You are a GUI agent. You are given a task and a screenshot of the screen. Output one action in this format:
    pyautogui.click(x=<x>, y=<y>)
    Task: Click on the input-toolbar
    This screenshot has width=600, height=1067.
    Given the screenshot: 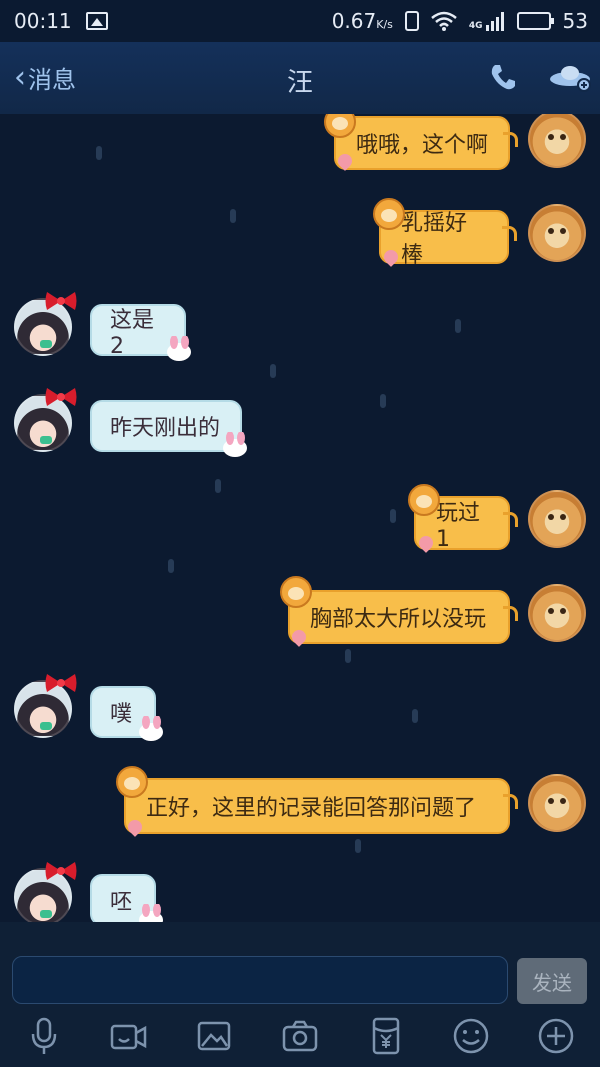 What is the action you would take?
    pyautogui.click(x=300, y=1039)
    